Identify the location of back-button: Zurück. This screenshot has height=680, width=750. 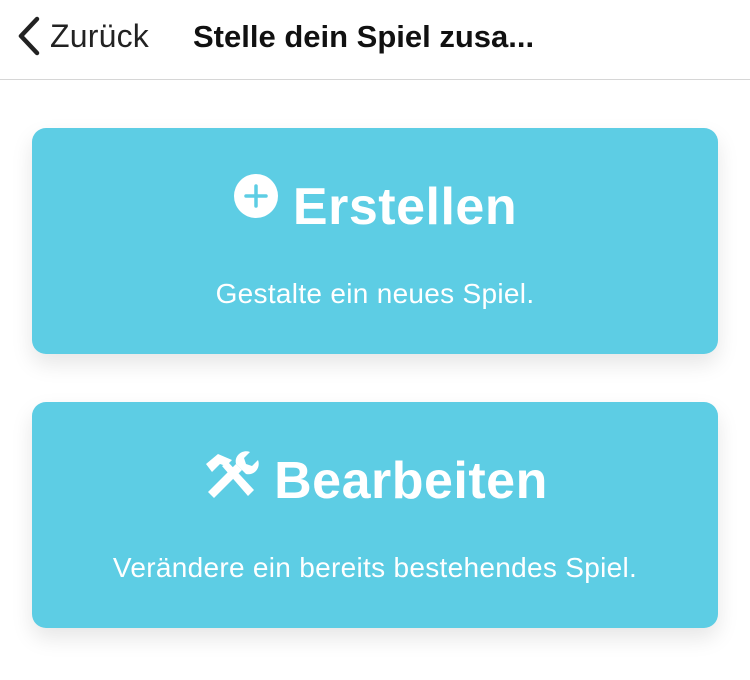
(82, 36).